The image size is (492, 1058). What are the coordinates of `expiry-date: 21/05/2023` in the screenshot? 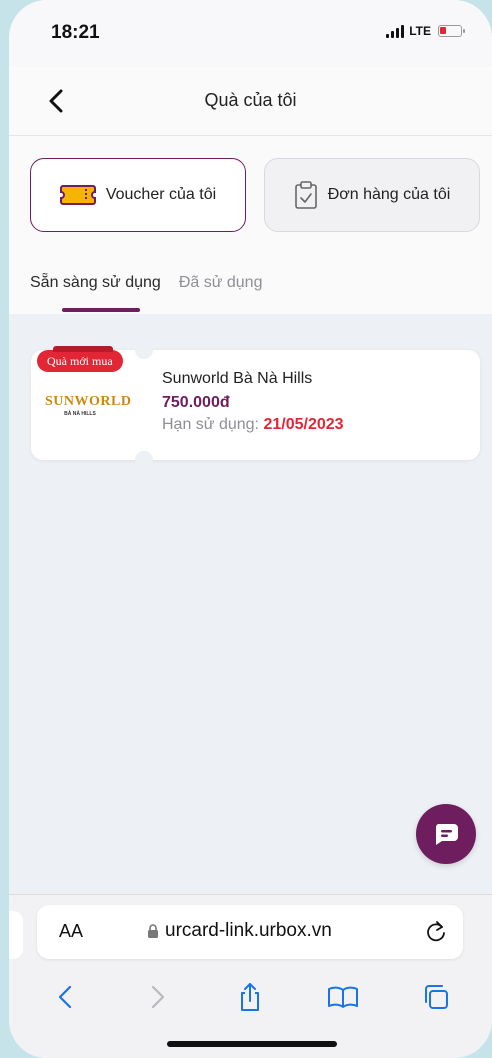 It's located at (303, 424).